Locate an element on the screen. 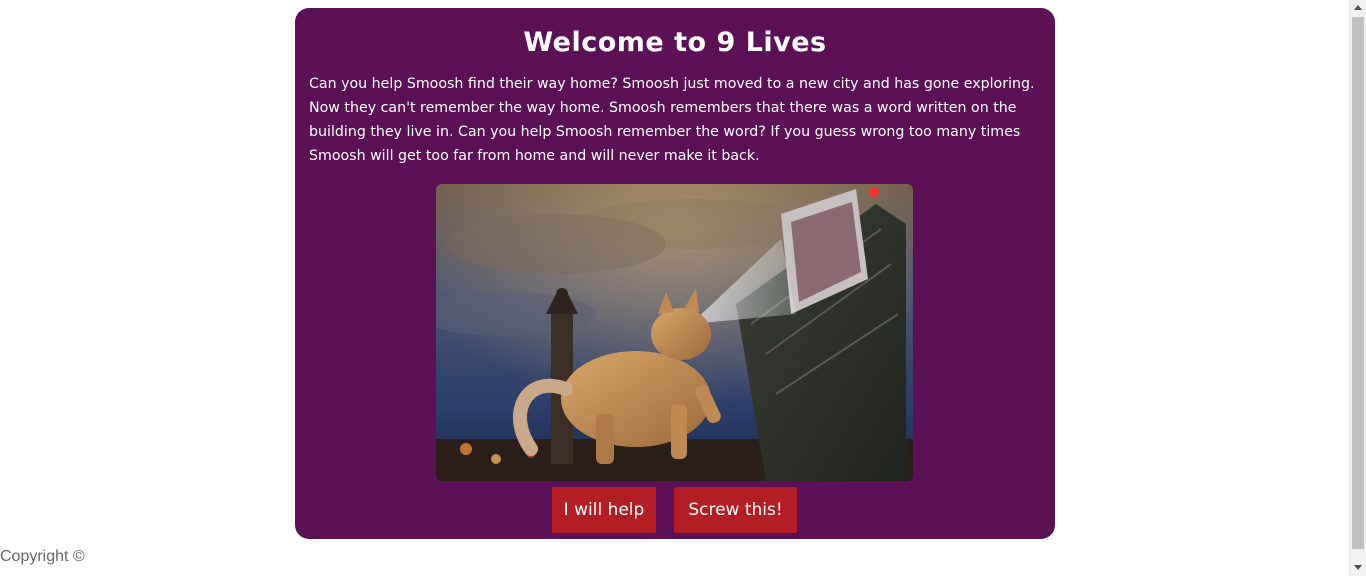 Image resolution: width=1366 pixels, height=576 pixels. scroll-thumb is located at coordinates (1358, 283).